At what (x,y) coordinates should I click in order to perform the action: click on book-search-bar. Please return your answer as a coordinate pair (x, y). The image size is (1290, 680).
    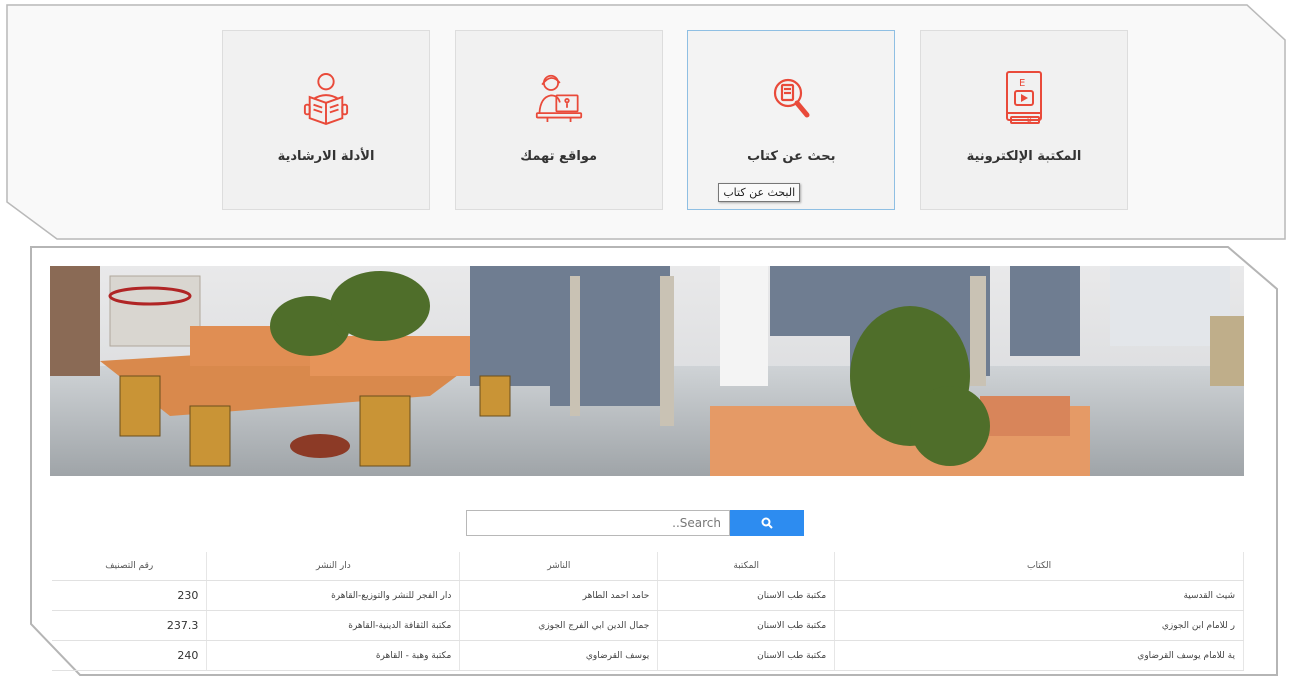
    Looking at the image, I should click on (635, 523).